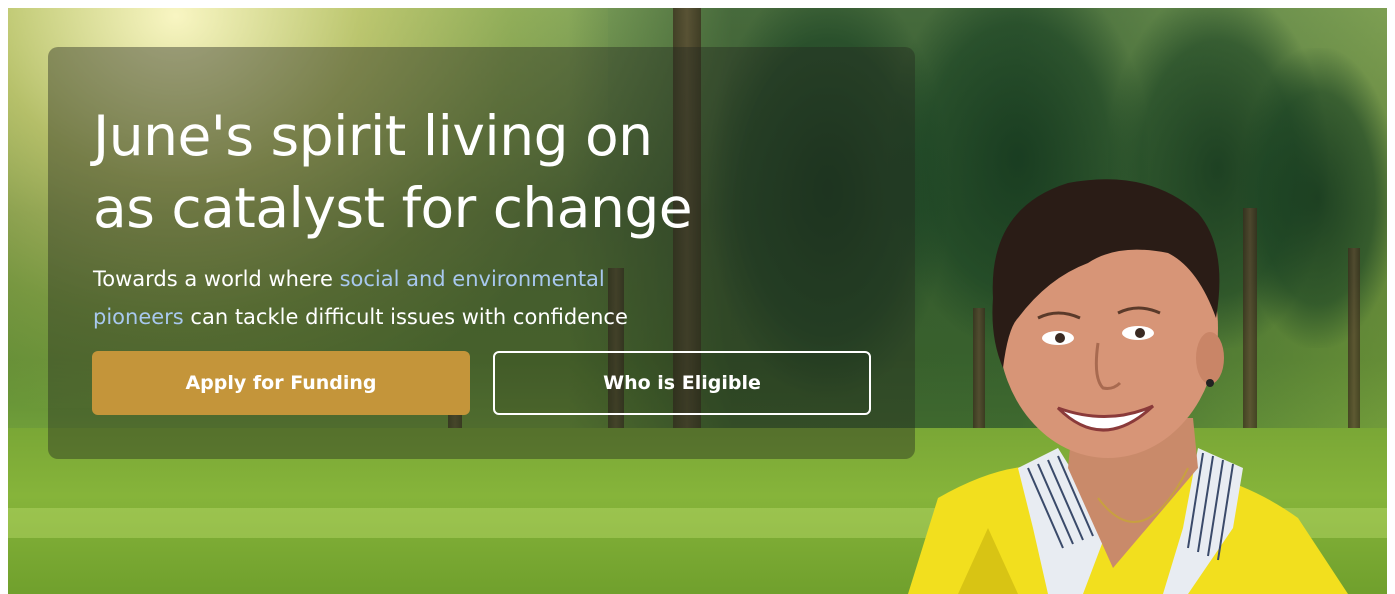 The image size is (1395, 594). Describe the element at coordinates (373, 136) in the screenshot. I see `headline-line-1: June's spirit living on` at that location.